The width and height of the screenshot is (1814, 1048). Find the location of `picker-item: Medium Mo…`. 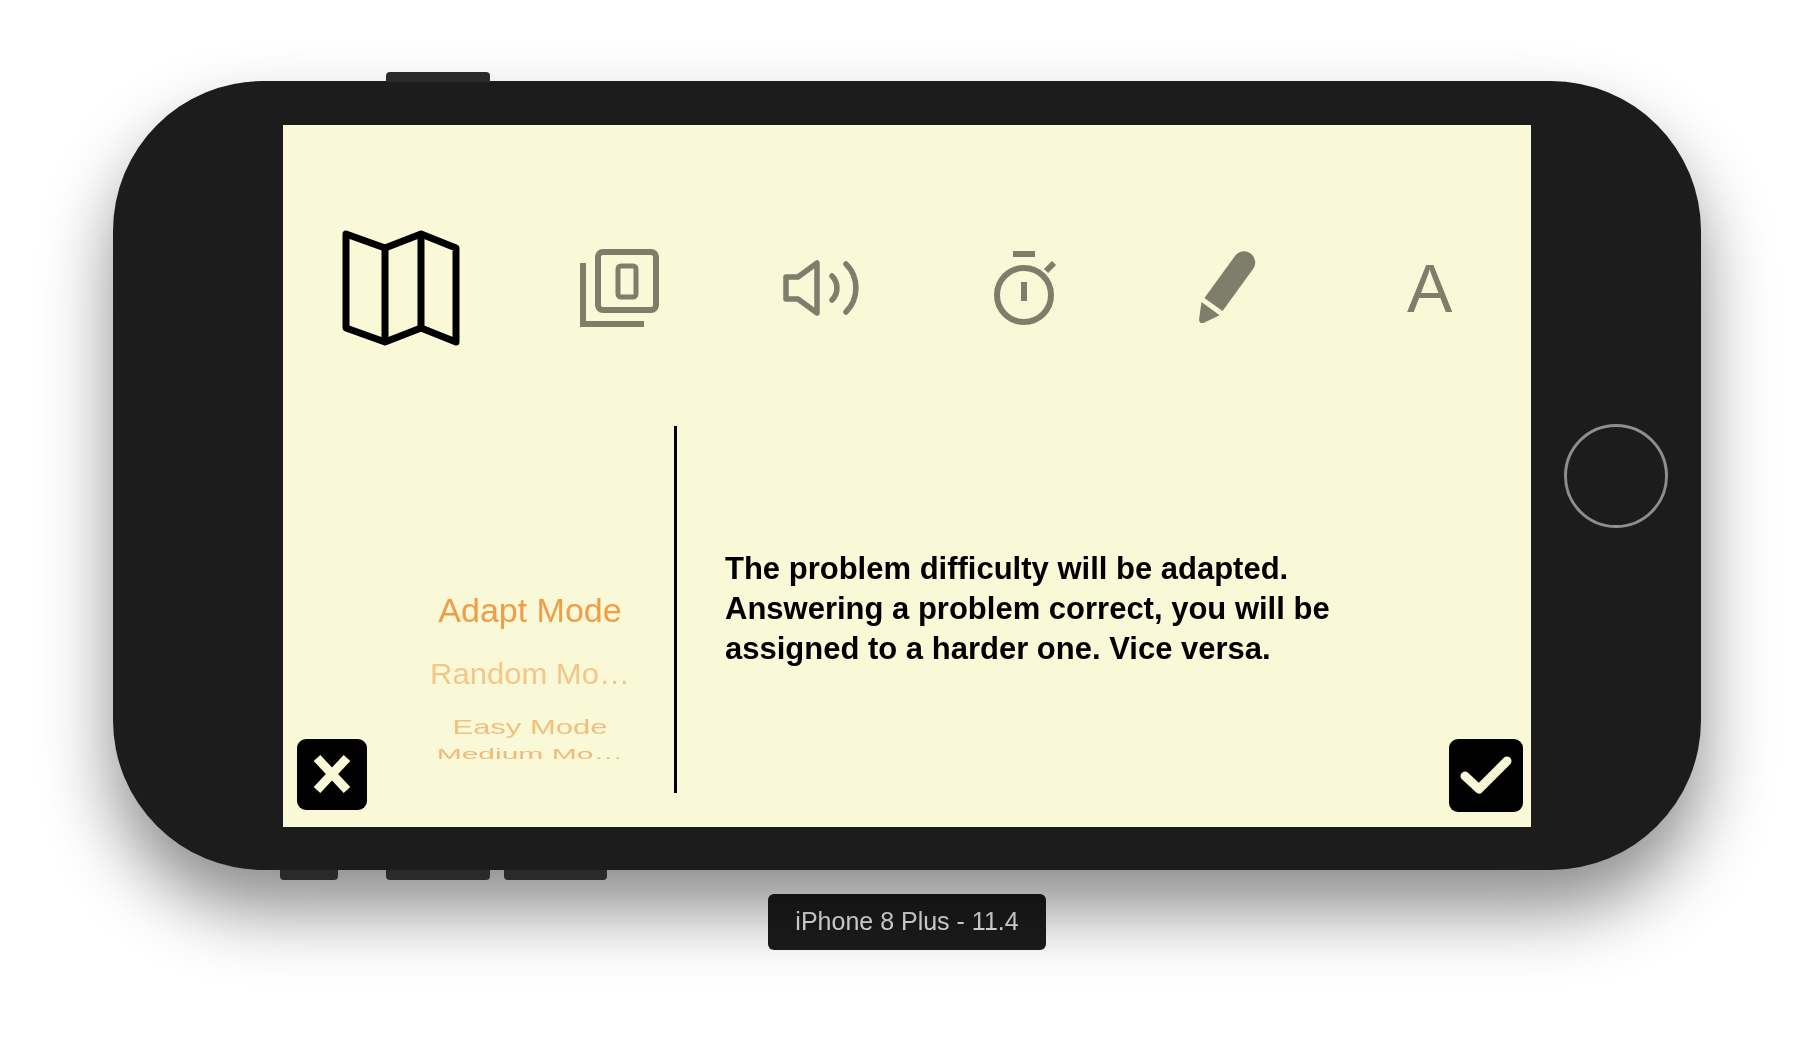

picker-item: Medium Mo… is located at coordinates (530, 753).